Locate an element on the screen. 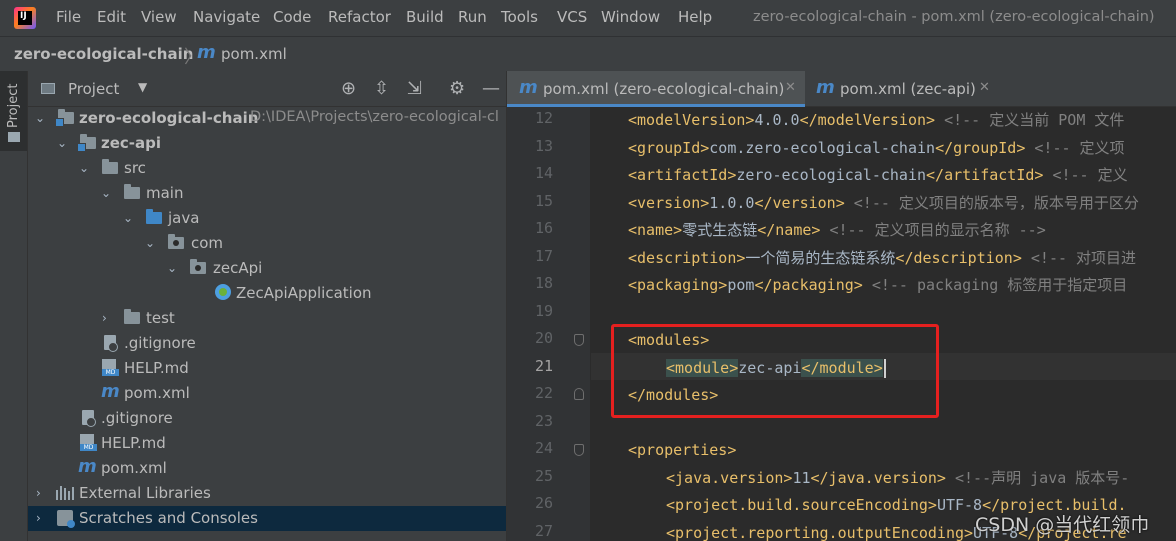  scratches-icon is located at coordinates (66, 519).